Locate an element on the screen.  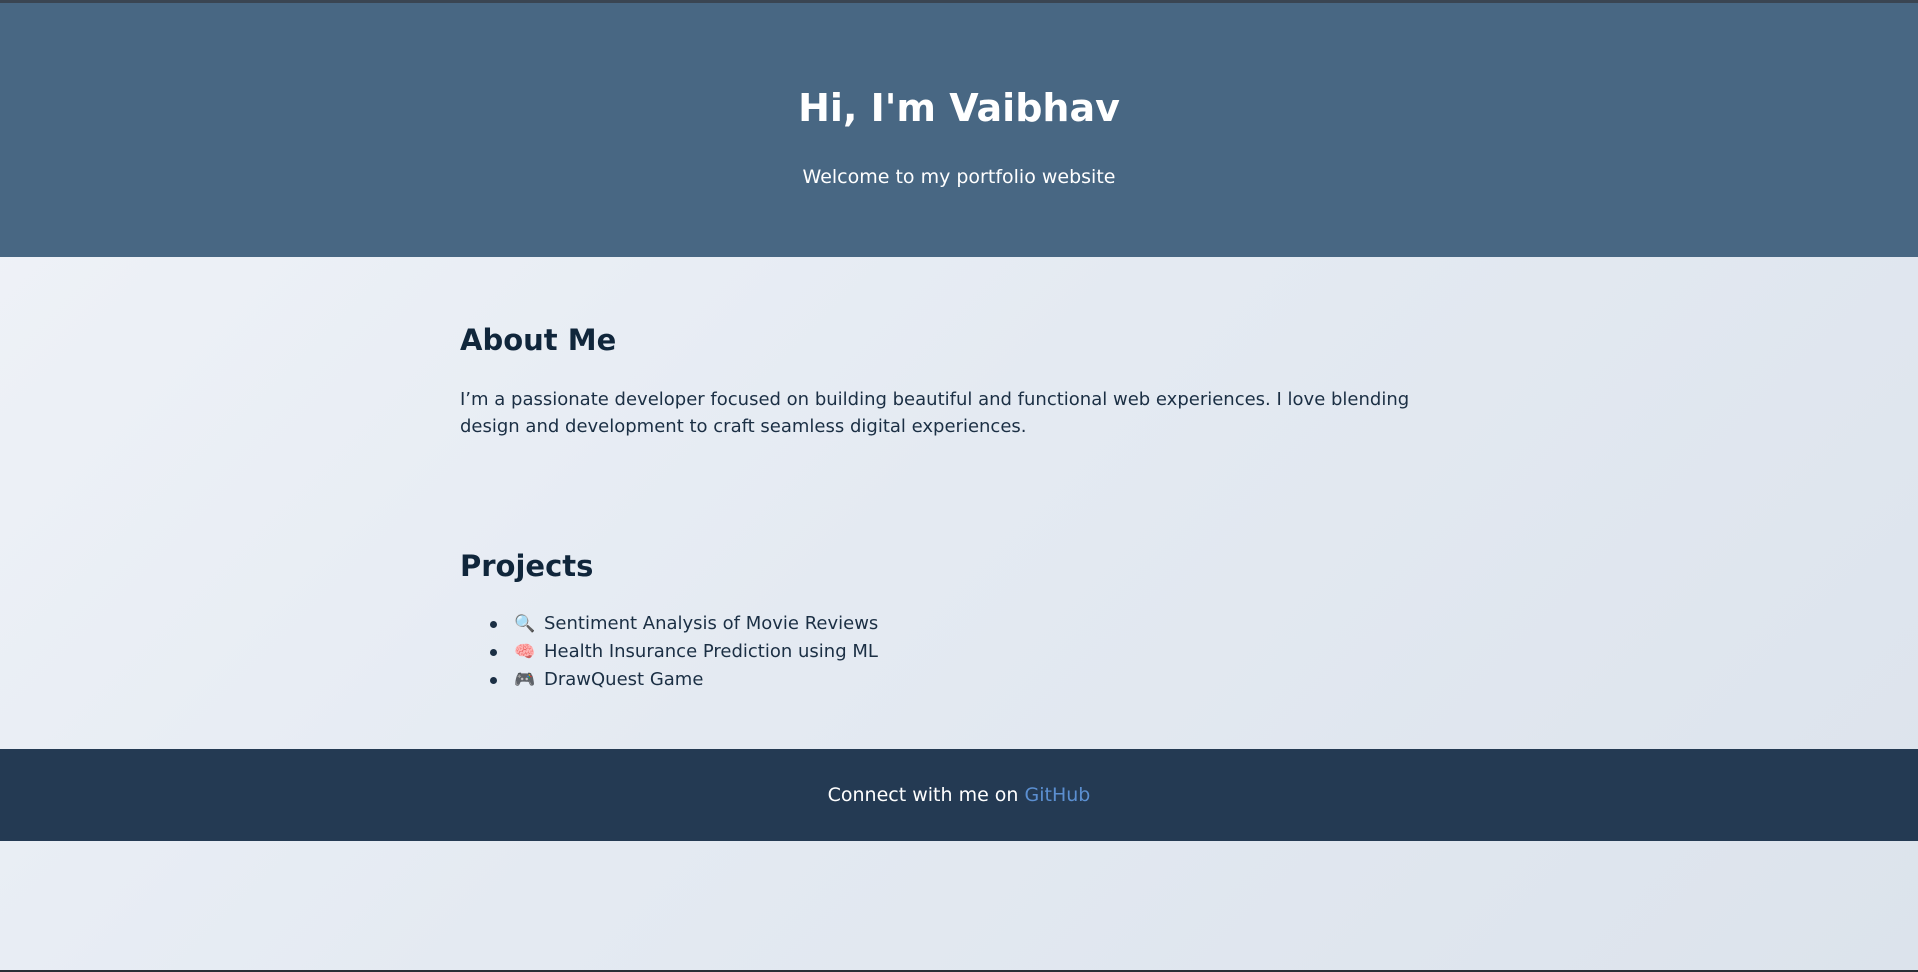
page-subtitle: Welcome to my portfolio website is located at coordinates (959, 177).